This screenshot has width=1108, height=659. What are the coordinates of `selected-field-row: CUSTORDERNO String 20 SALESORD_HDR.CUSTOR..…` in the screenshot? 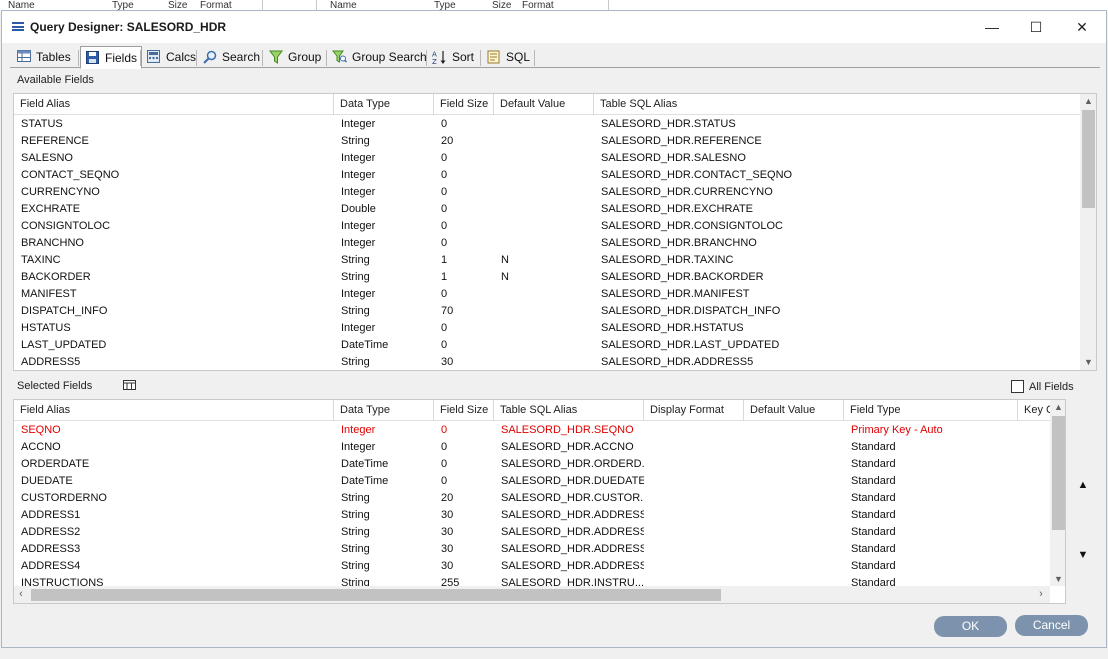 It's located at (532, 498).